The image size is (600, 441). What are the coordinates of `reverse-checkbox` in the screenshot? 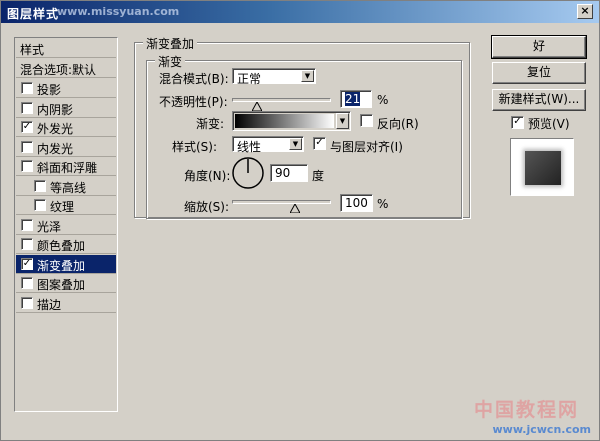 It's located at (366, 120).